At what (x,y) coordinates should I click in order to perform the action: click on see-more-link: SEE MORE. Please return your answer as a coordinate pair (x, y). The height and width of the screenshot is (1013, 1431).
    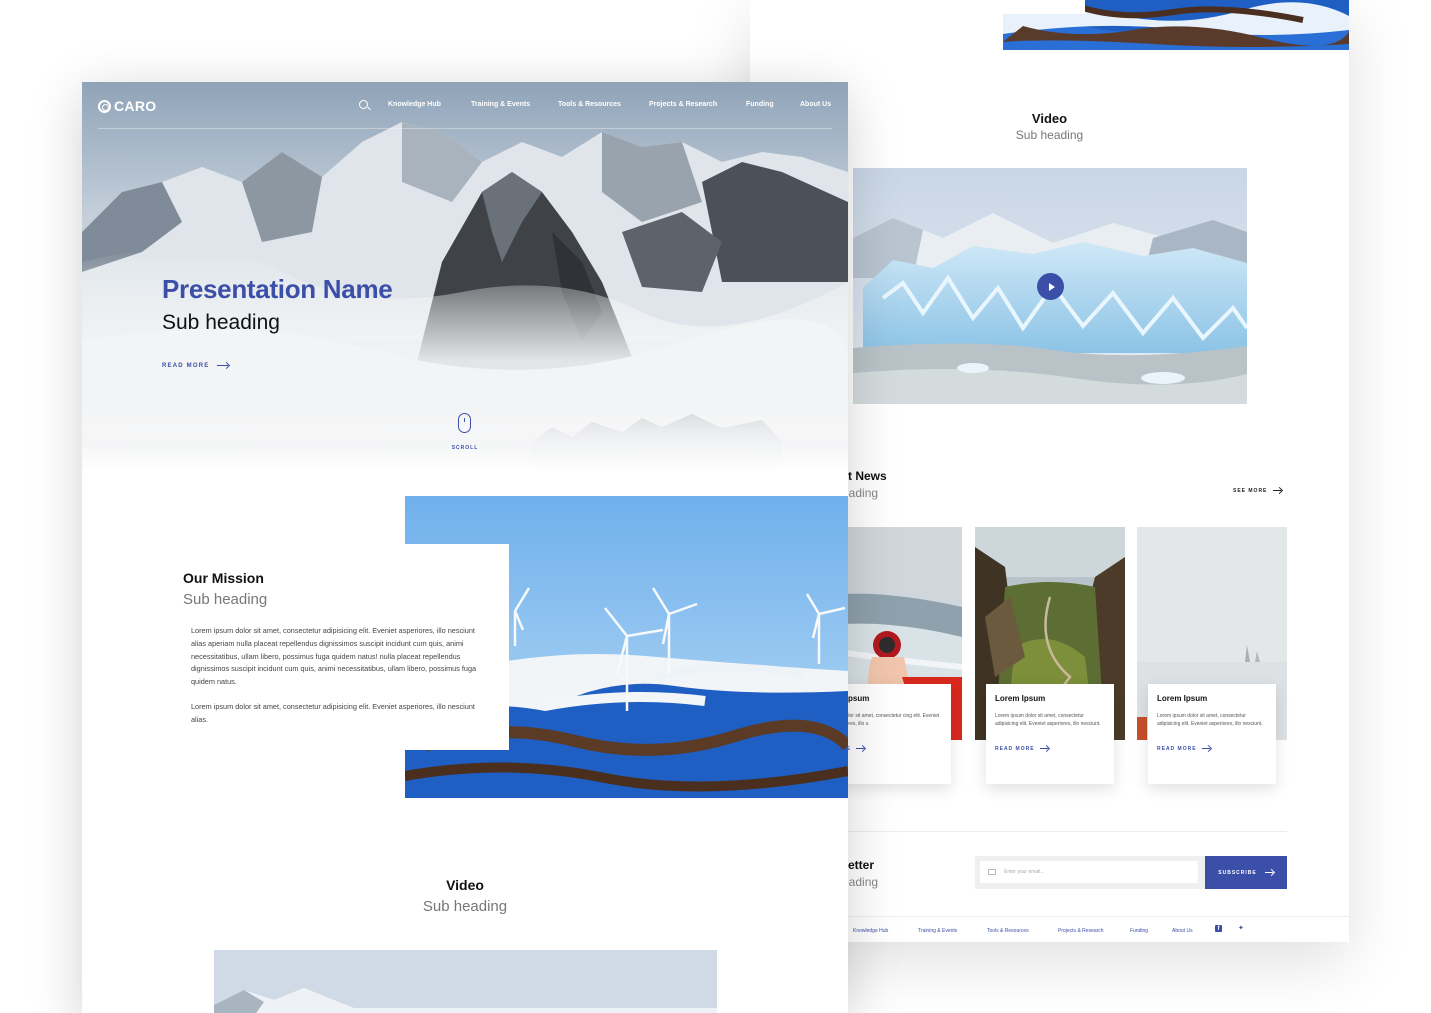
    Looking at the image, I should click on (1257, 490).